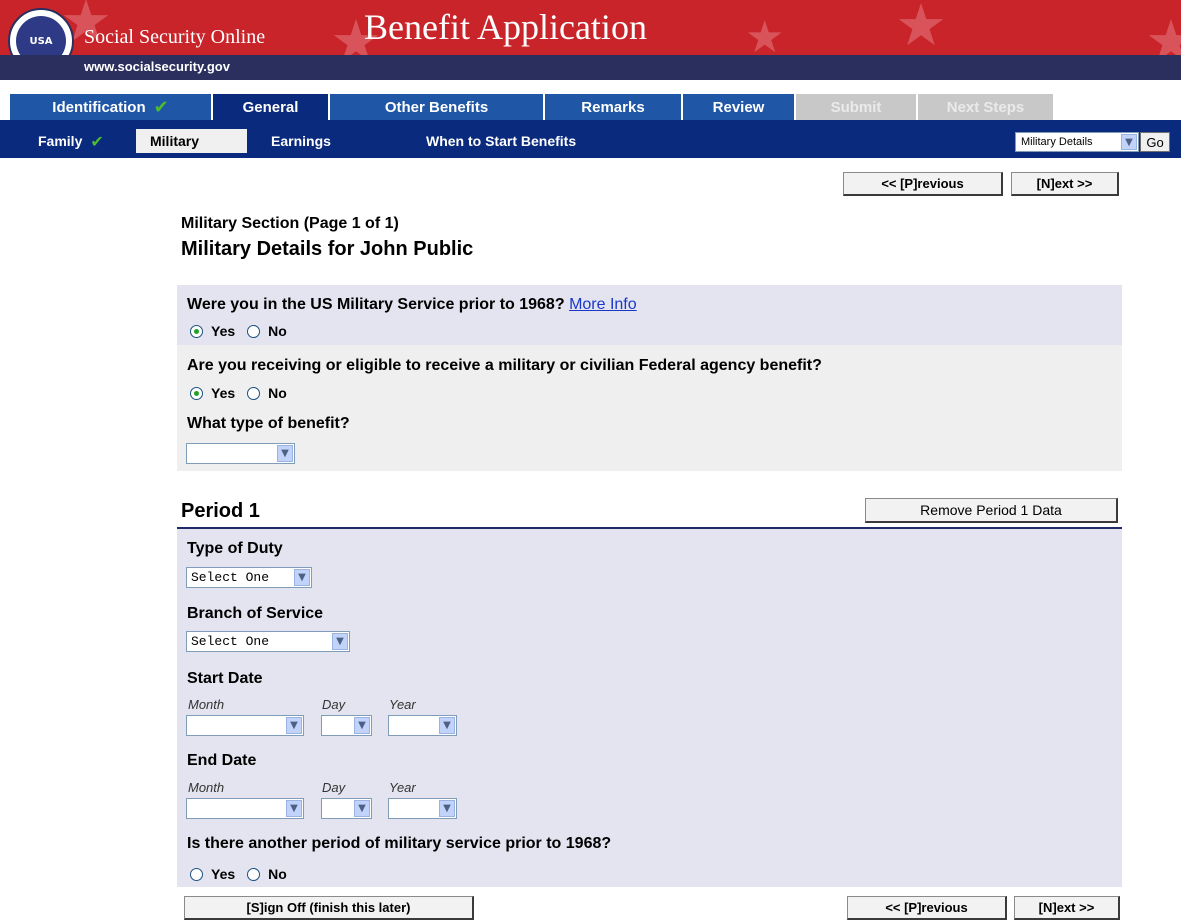  I want to click on subnav-item-when-to-start: When to Start Benefits, so click(501, 141).